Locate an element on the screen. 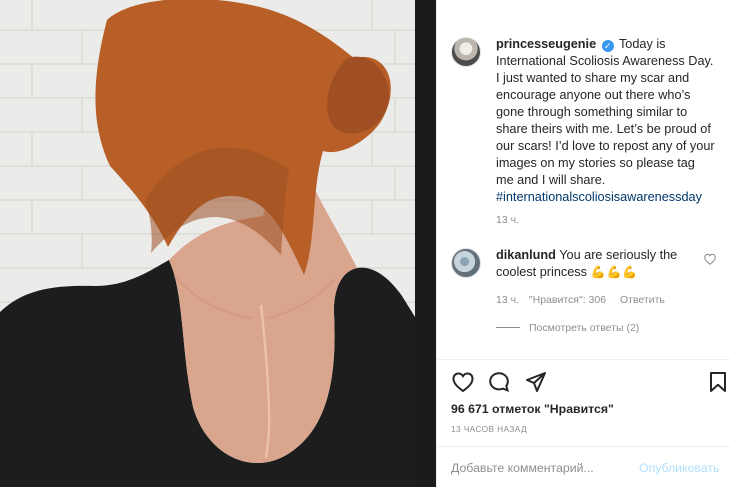 This screenshot has height=487, width=730. post-action-bar is located at coordinates (588, 382).